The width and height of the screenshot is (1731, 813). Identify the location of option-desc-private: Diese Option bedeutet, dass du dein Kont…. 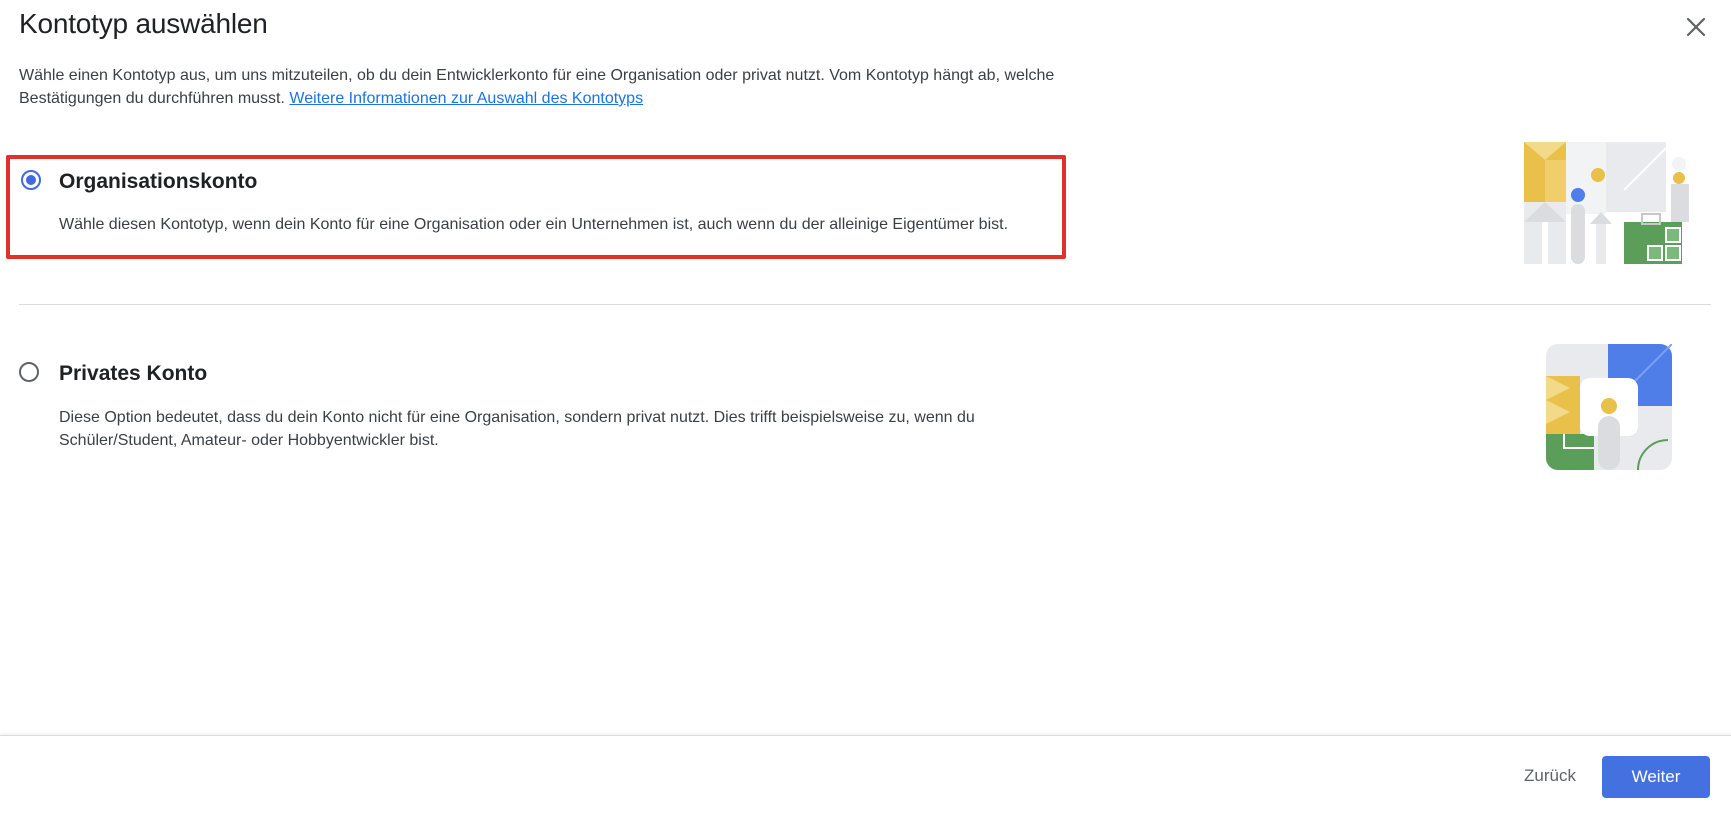
(517, 429).